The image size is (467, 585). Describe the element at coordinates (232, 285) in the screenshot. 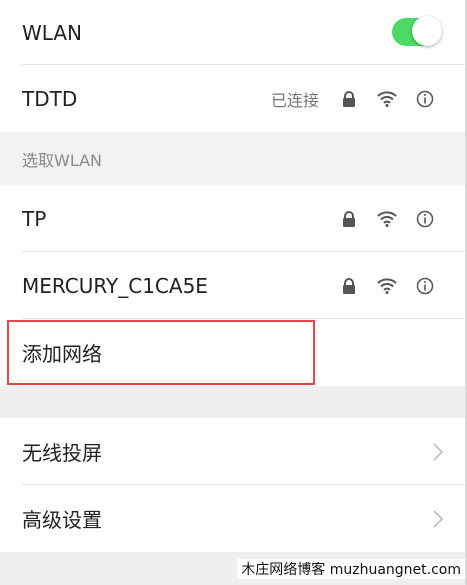

I see `network-row: MERCURY_C1CA5E` at that location.